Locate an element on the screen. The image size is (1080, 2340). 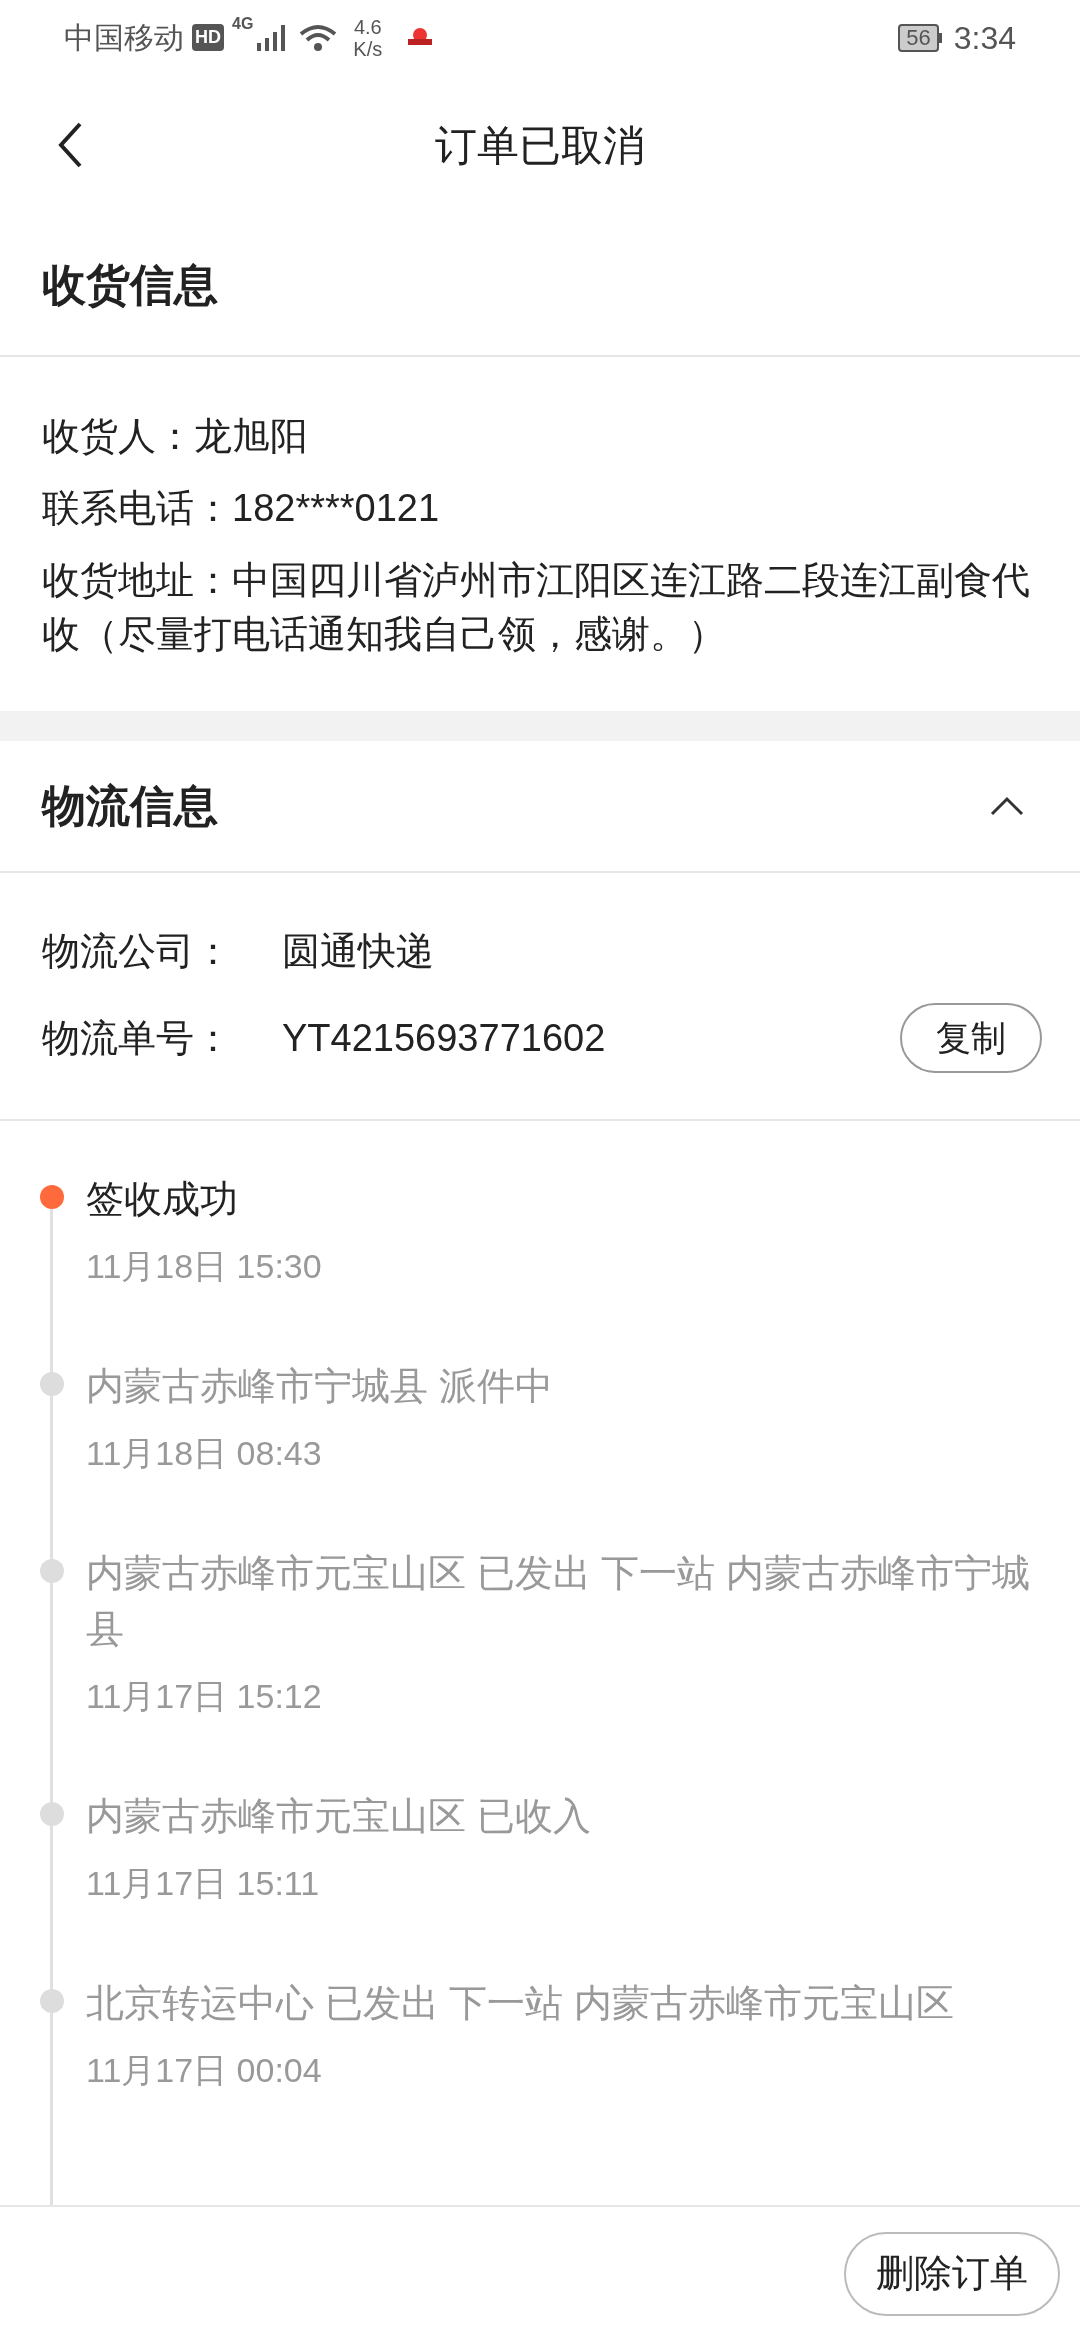
carrier: 中国移动 is located at coordinates (124, 38).